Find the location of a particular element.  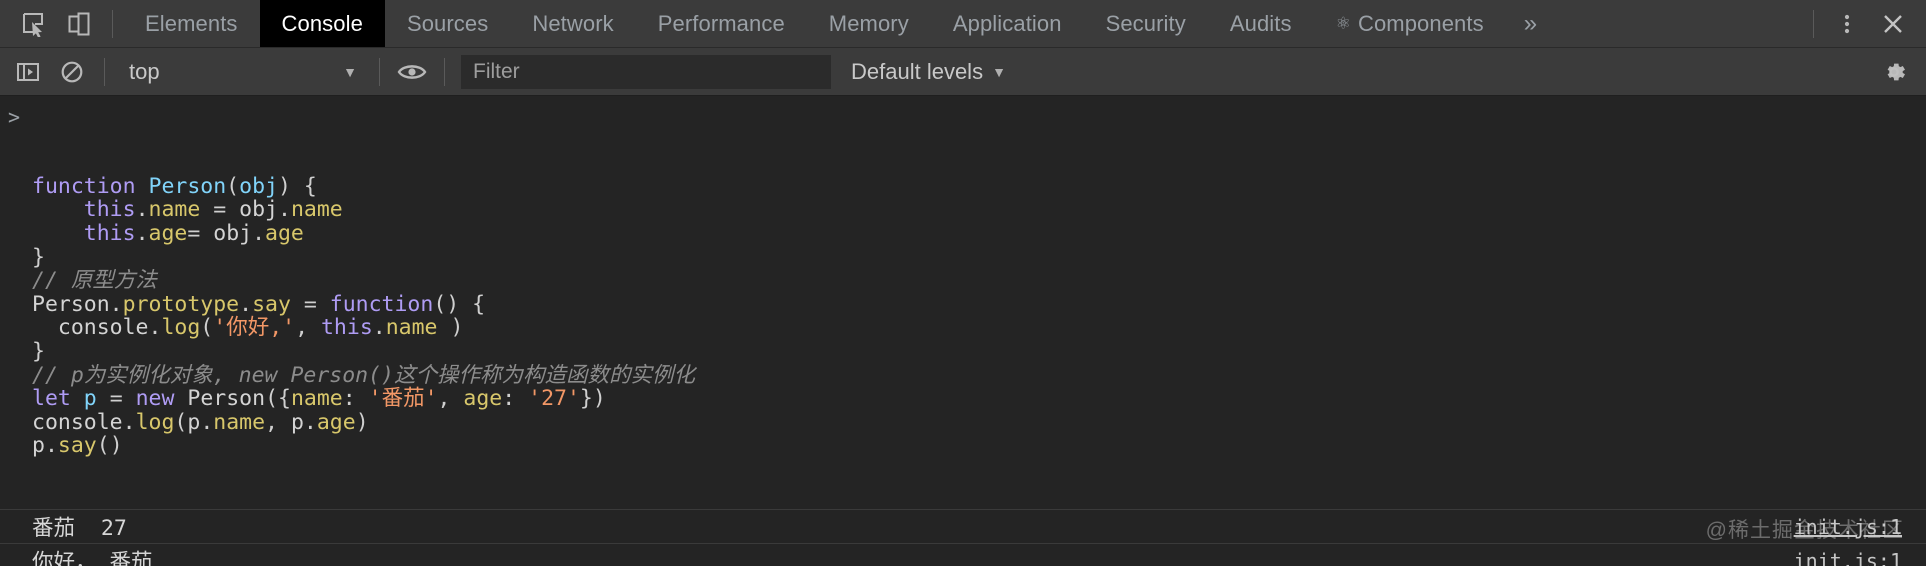

code-token: log is located at coordinates (155, 422).